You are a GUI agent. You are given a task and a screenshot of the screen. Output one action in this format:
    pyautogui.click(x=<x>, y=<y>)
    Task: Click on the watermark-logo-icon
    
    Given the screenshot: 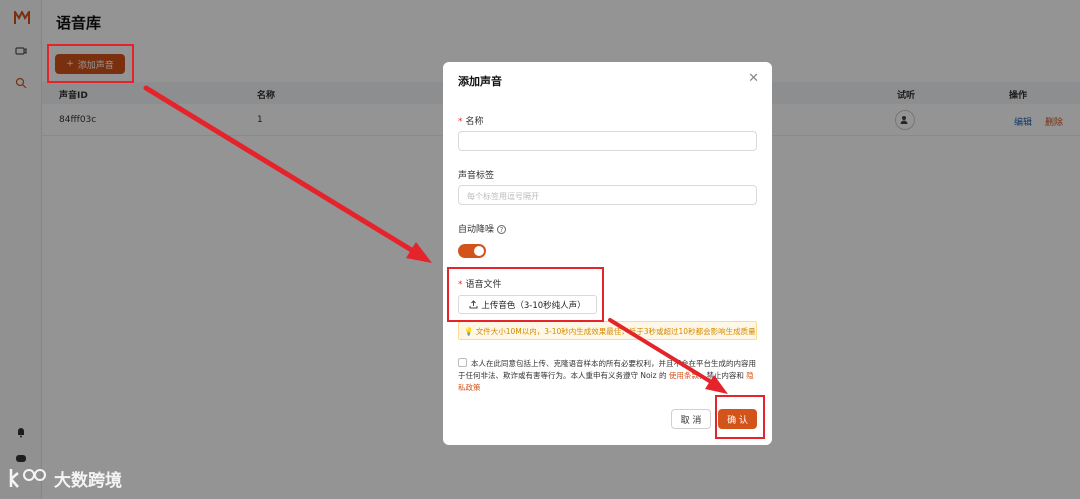 What is the action you would take?
    pyautogui.click(x=27, y=478)
    